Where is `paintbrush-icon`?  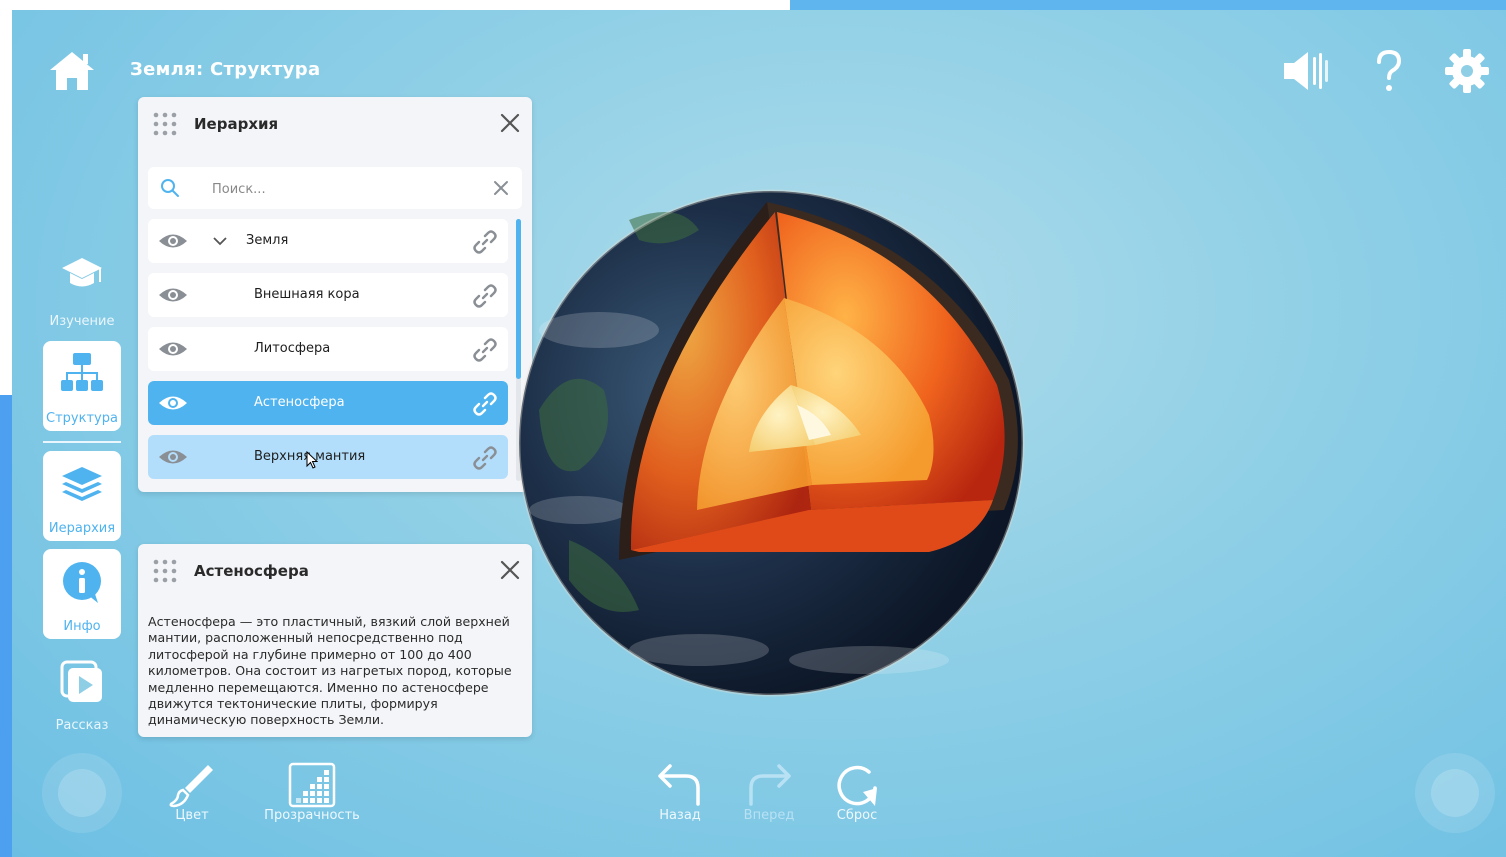
paintbrush-icon is located at coordinates (191, 786).